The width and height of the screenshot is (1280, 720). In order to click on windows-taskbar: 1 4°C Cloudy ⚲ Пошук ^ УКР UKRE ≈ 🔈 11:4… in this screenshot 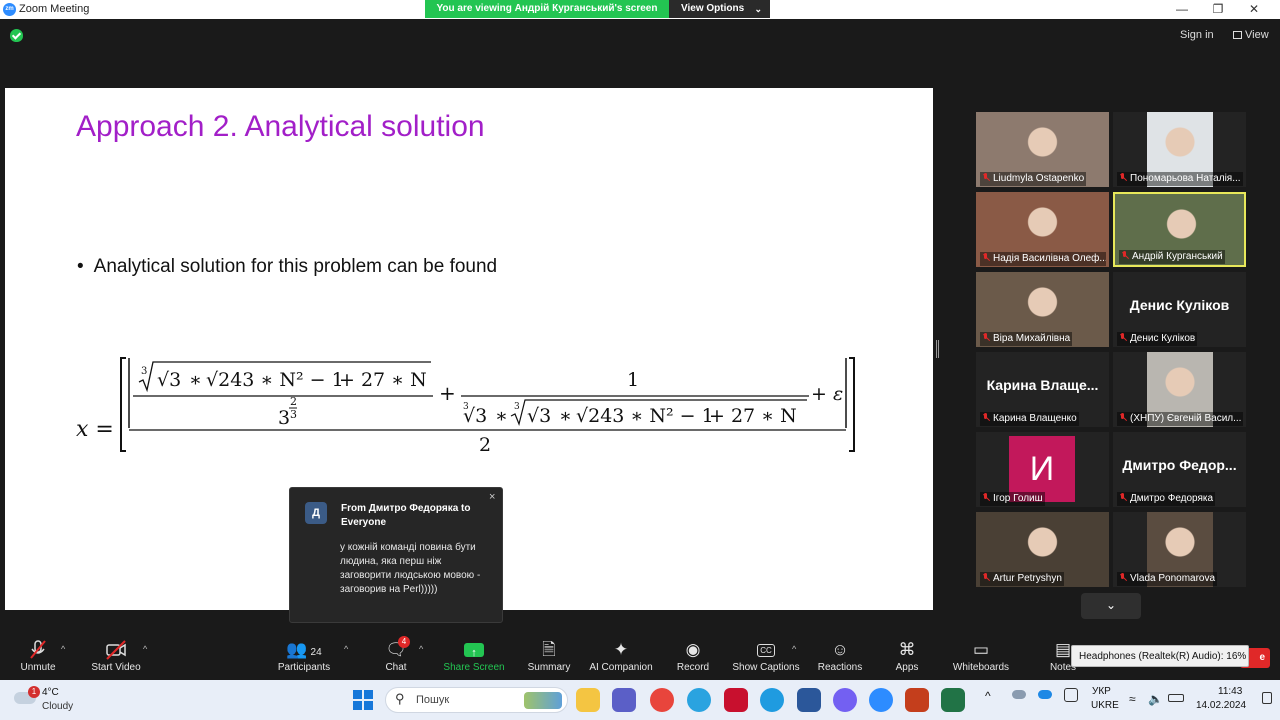, I will do `click(640, 700)`.